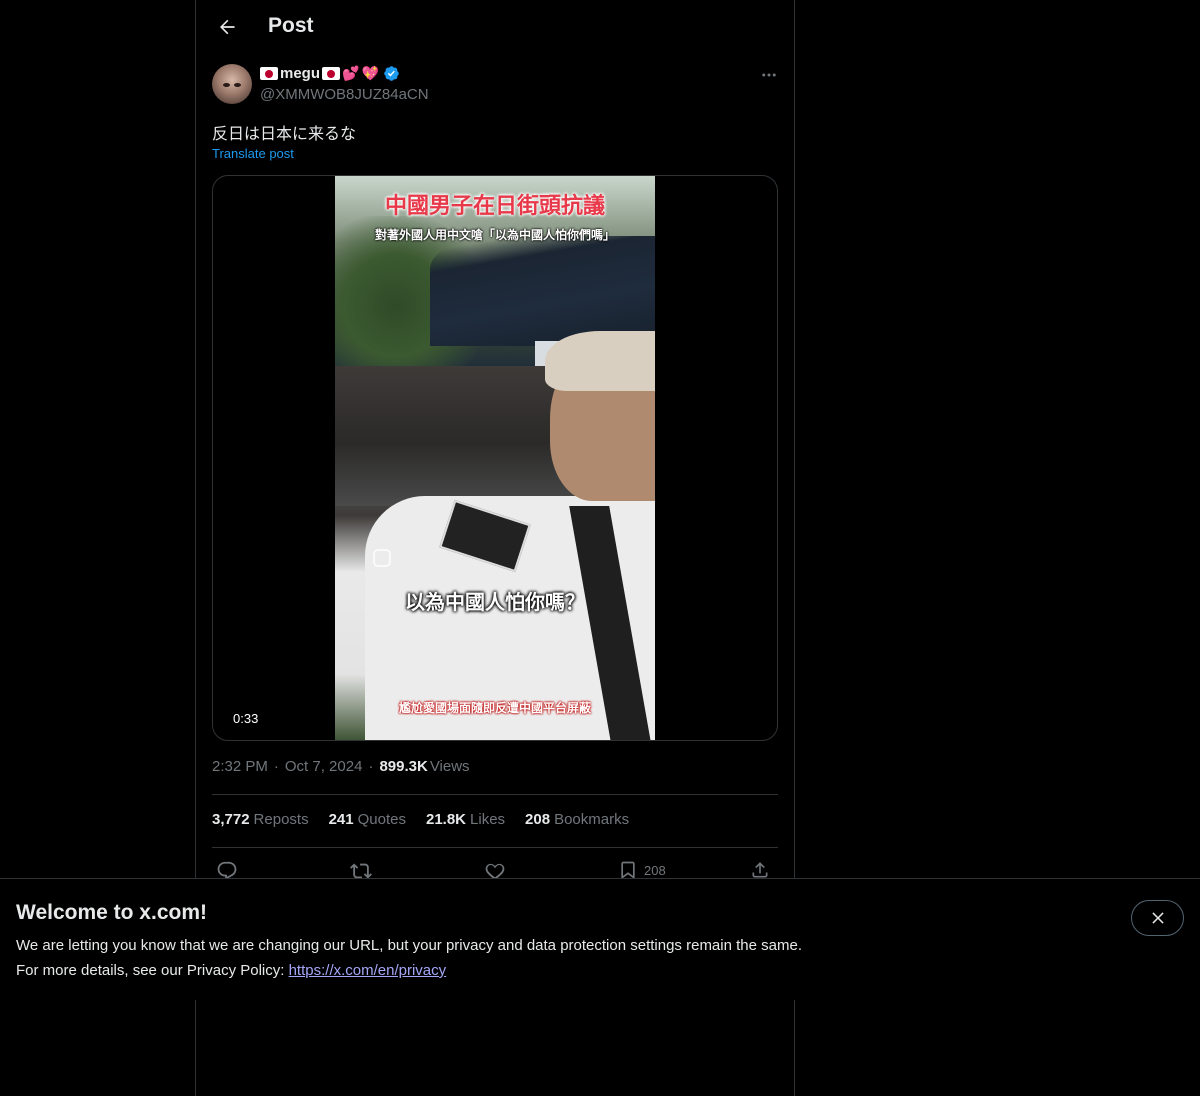 Image resolution: width=1200 pixels, height=1096 pixels. What do you see at coordinates (495, 27) in the screenshot?
I see `page-header: Post` at bounding box center [495, 27].